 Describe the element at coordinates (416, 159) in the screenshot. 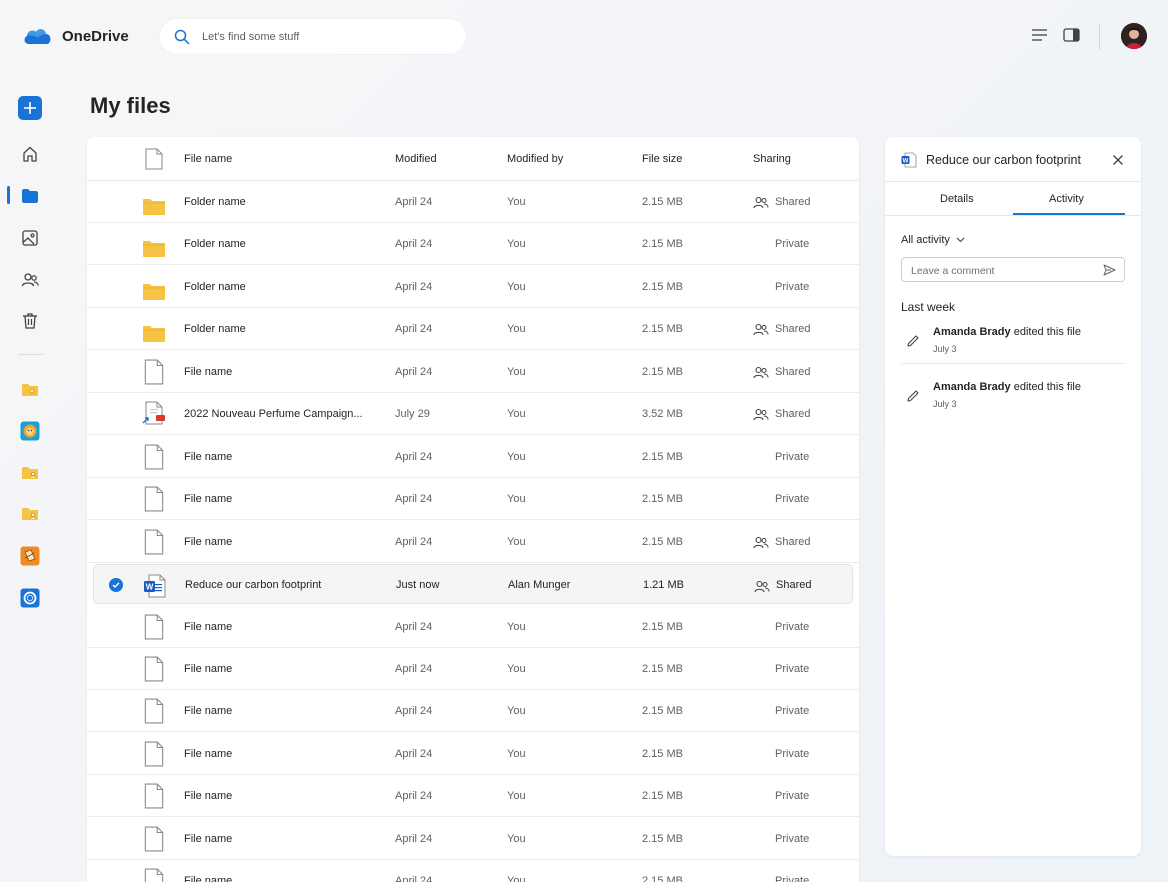

I see `column-header-modified: Modified` at that location.